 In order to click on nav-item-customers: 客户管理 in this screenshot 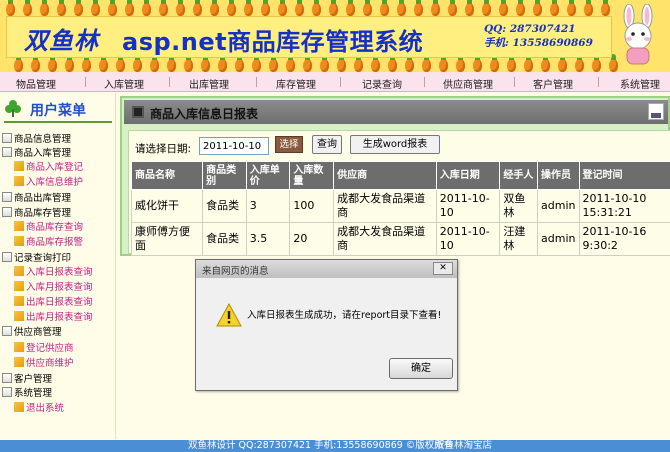, I will do `click(553, 83)`.